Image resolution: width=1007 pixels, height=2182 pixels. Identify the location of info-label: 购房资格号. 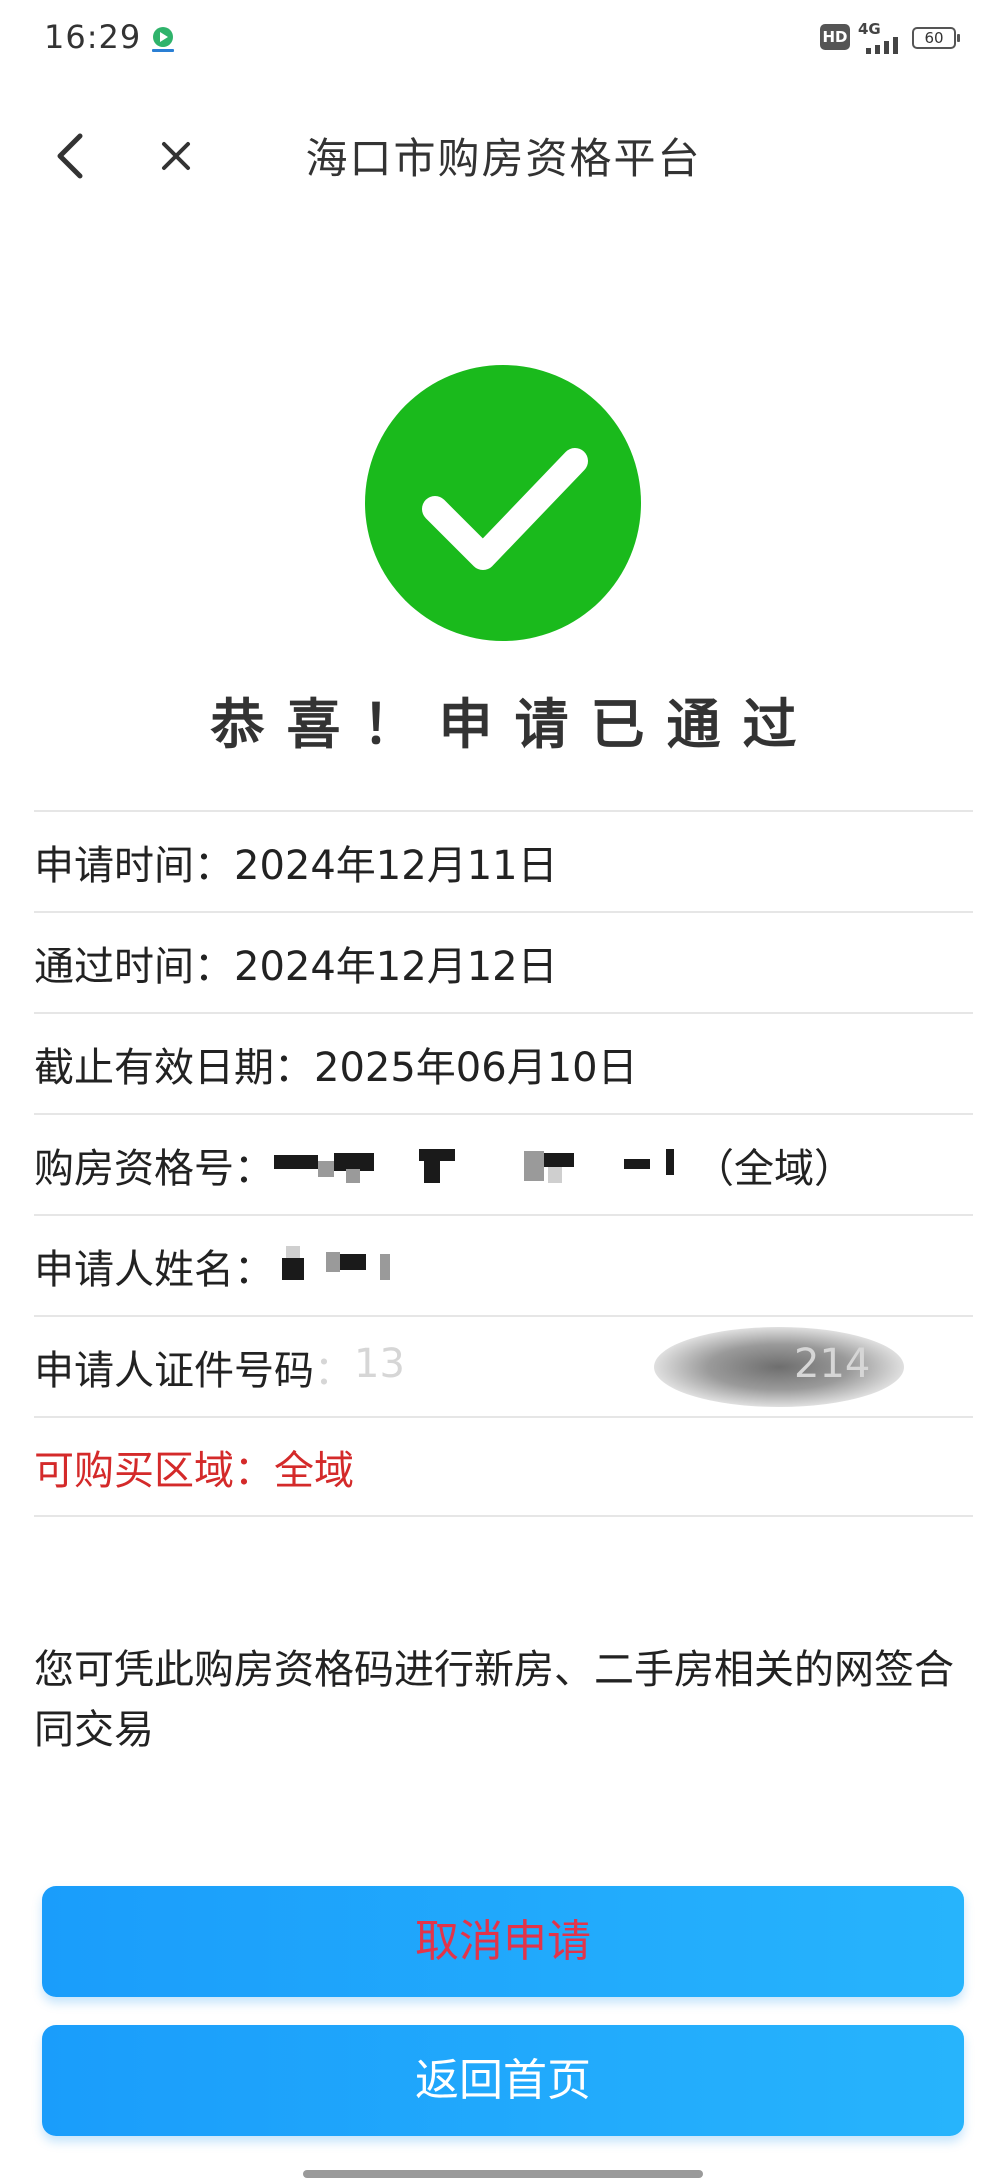
(134, 1168).